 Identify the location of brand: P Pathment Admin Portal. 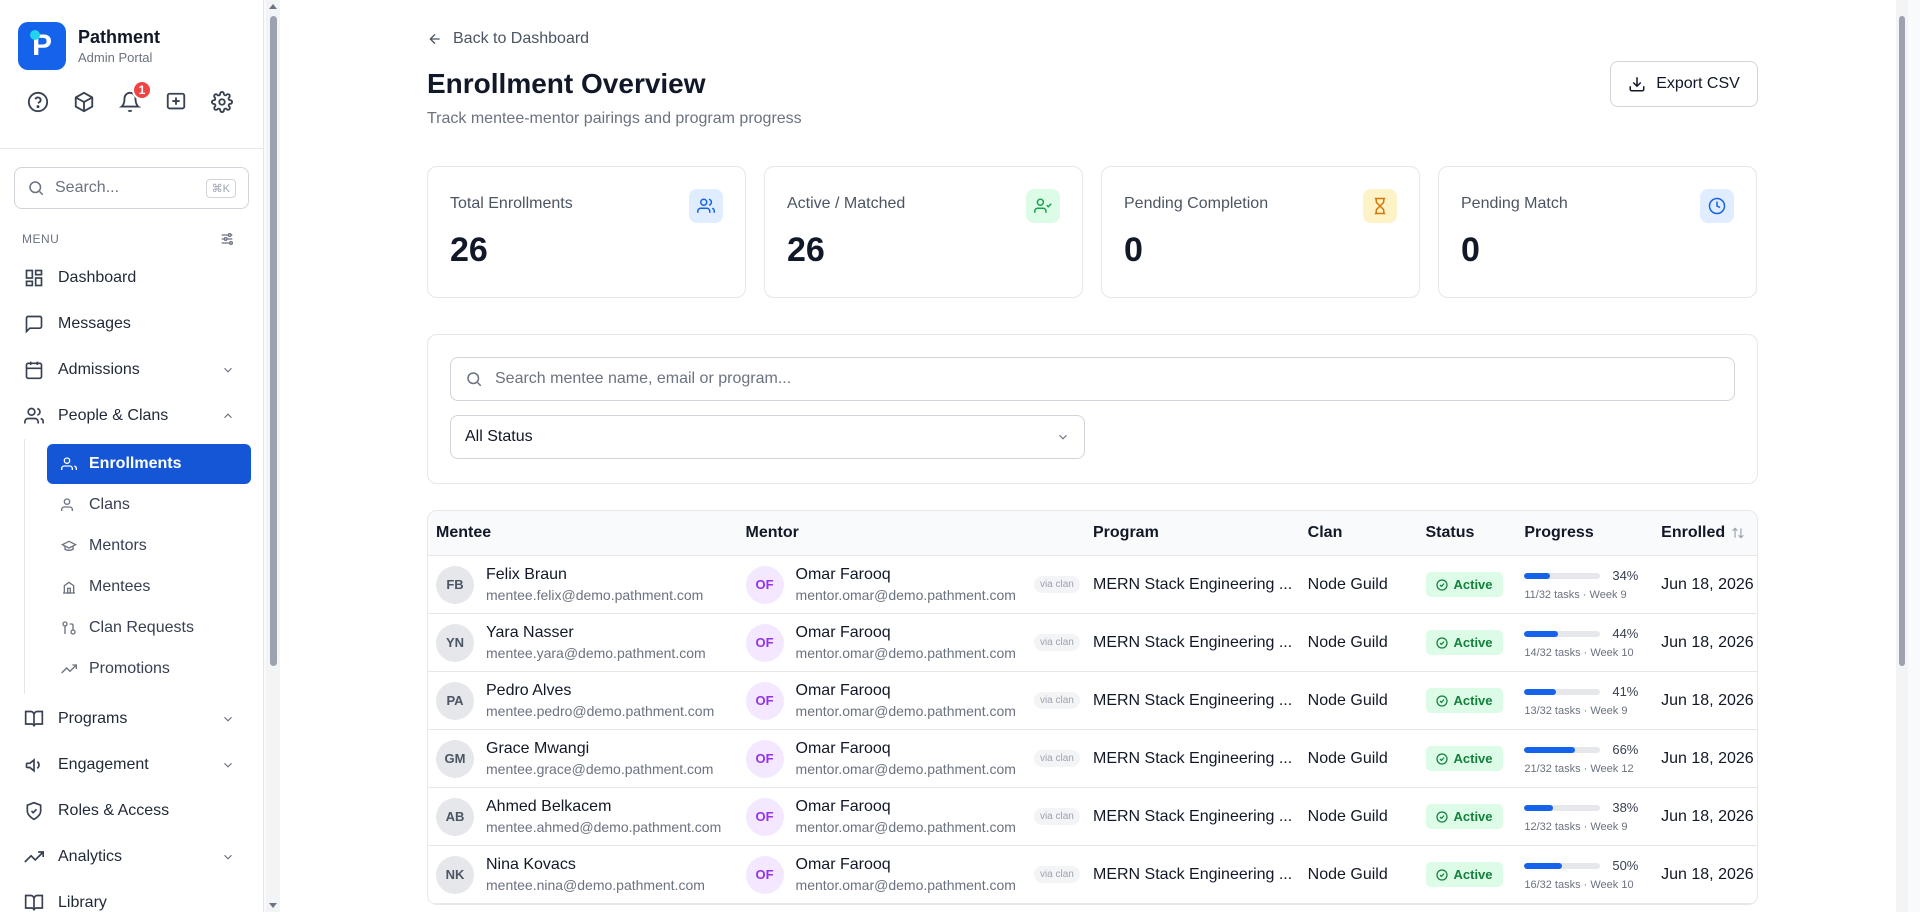
(131, 36).